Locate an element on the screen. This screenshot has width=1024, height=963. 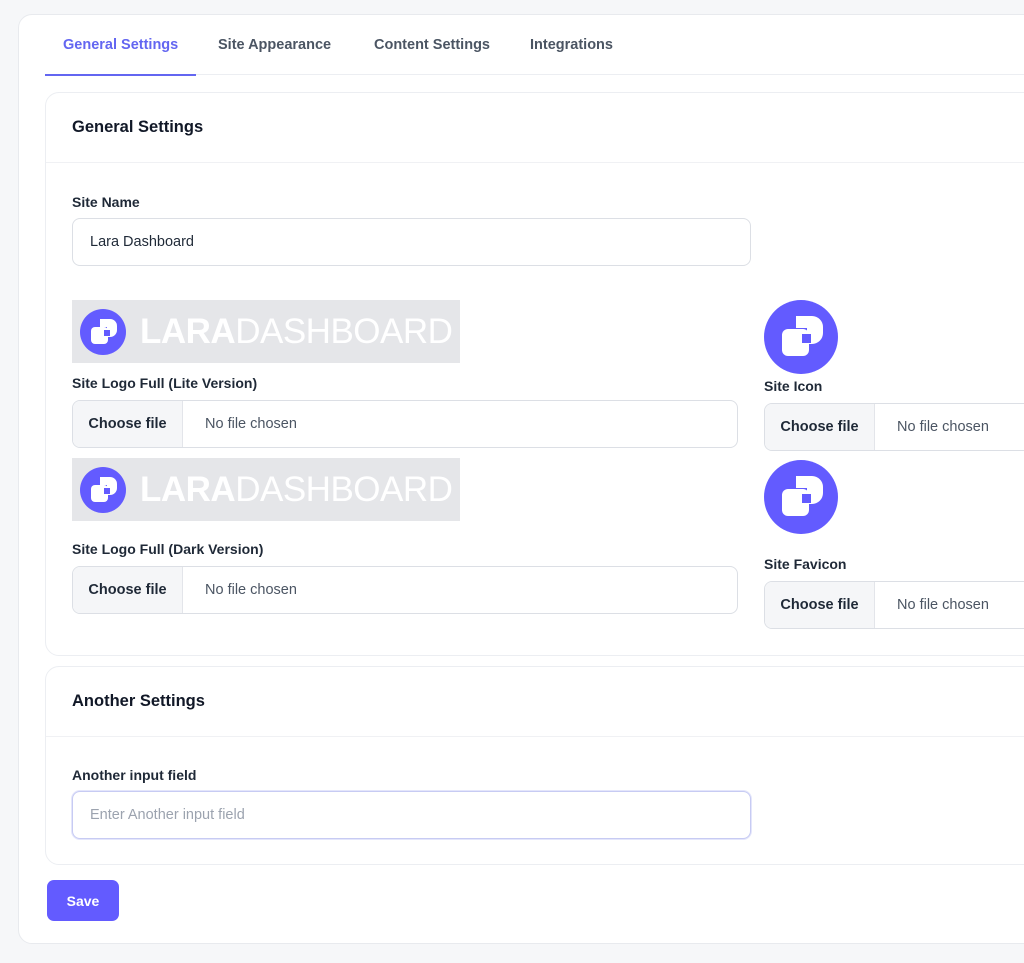
site-name-input is located at coordinates (411, 242).